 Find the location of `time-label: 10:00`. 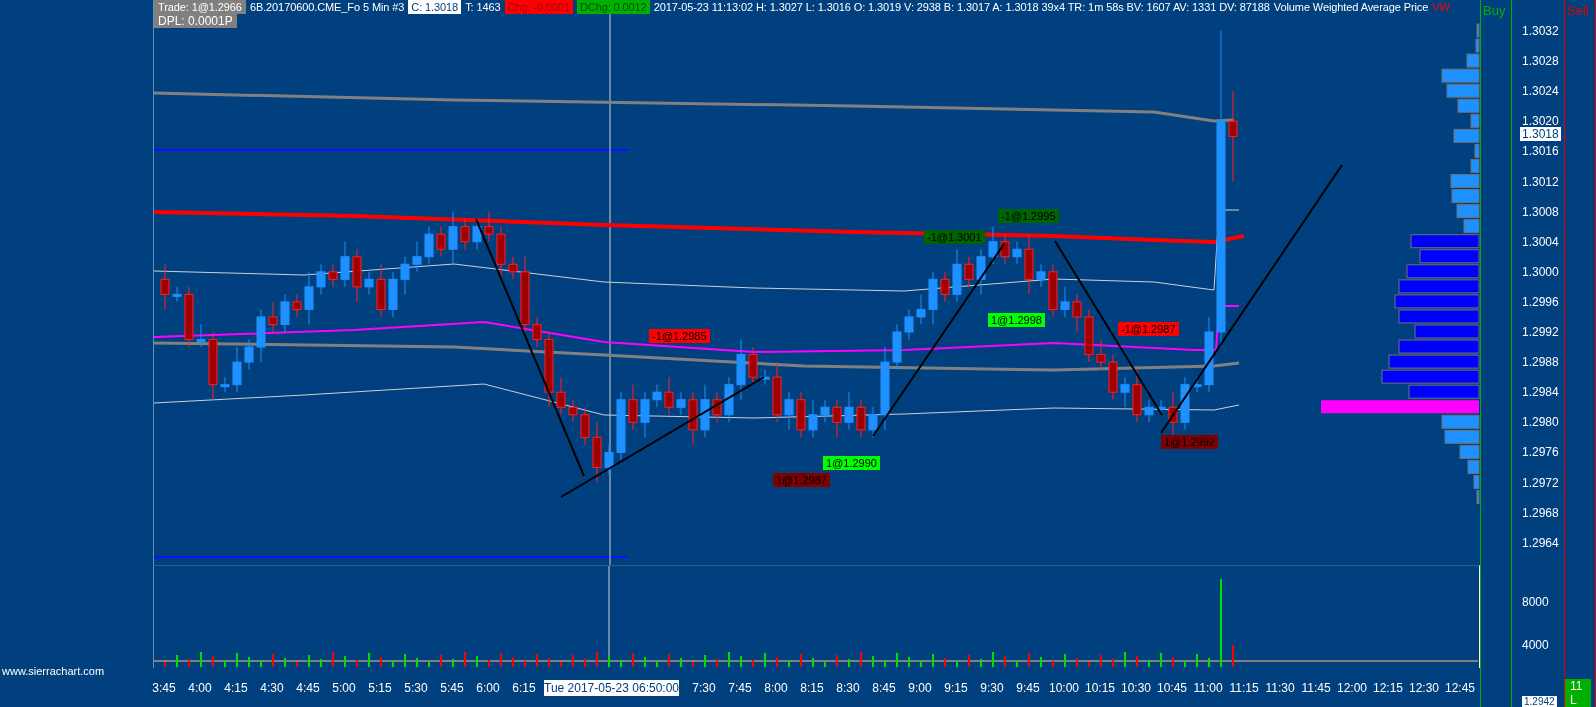

time-label: 10:00 is located at coordinates (1064, 688).